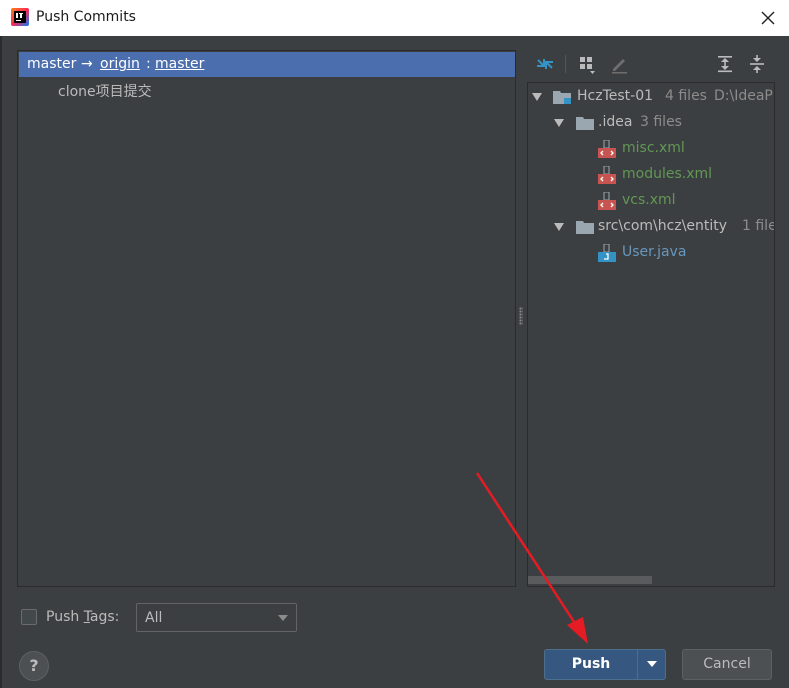 The width and height of the screenshot is (789, 688). What do you see at coordinates (216, 617) in the screenshot?
I see `tags-select: All` at bounding box center [216, 617].